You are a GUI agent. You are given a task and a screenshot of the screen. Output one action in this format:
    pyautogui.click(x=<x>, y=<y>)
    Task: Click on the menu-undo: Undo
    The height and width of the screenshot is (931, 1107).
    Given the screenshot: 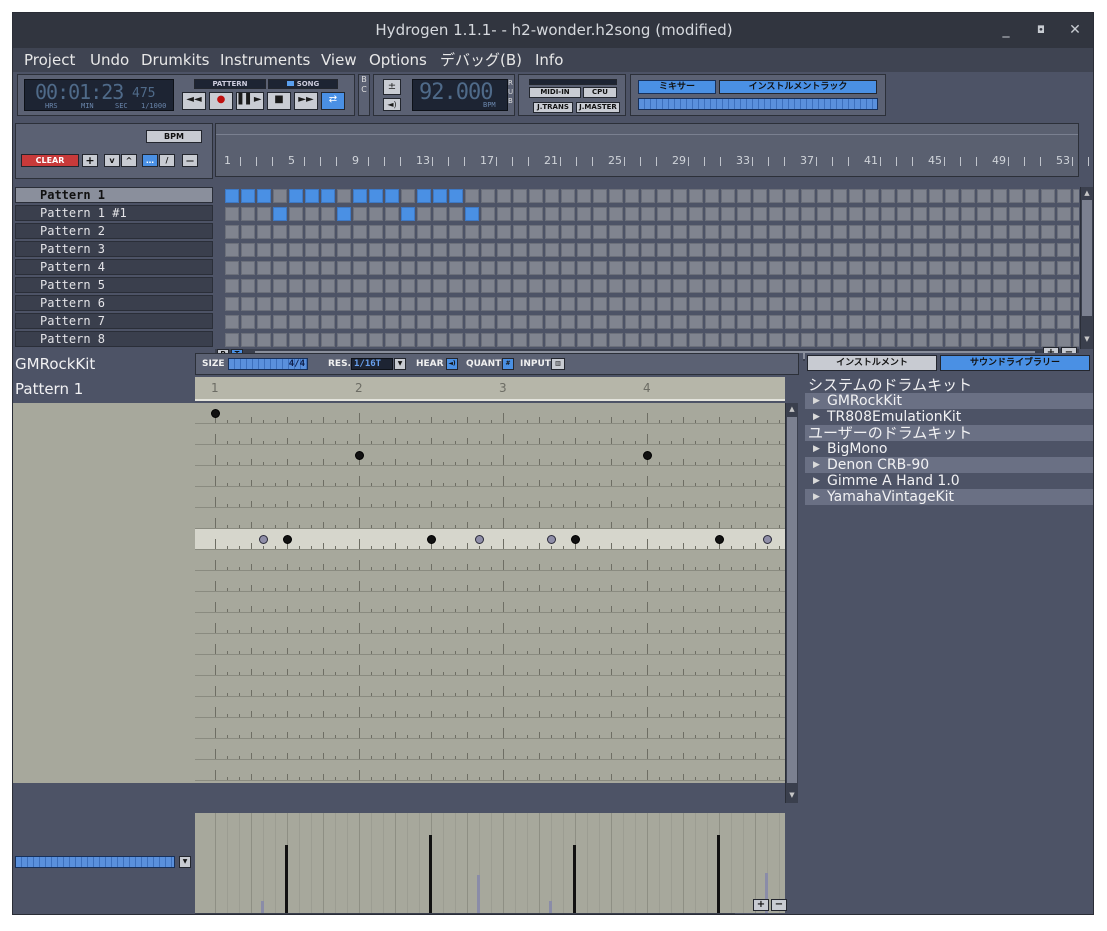 What is the action you would take?
    pyautogui.click(x=109, y=60)
    